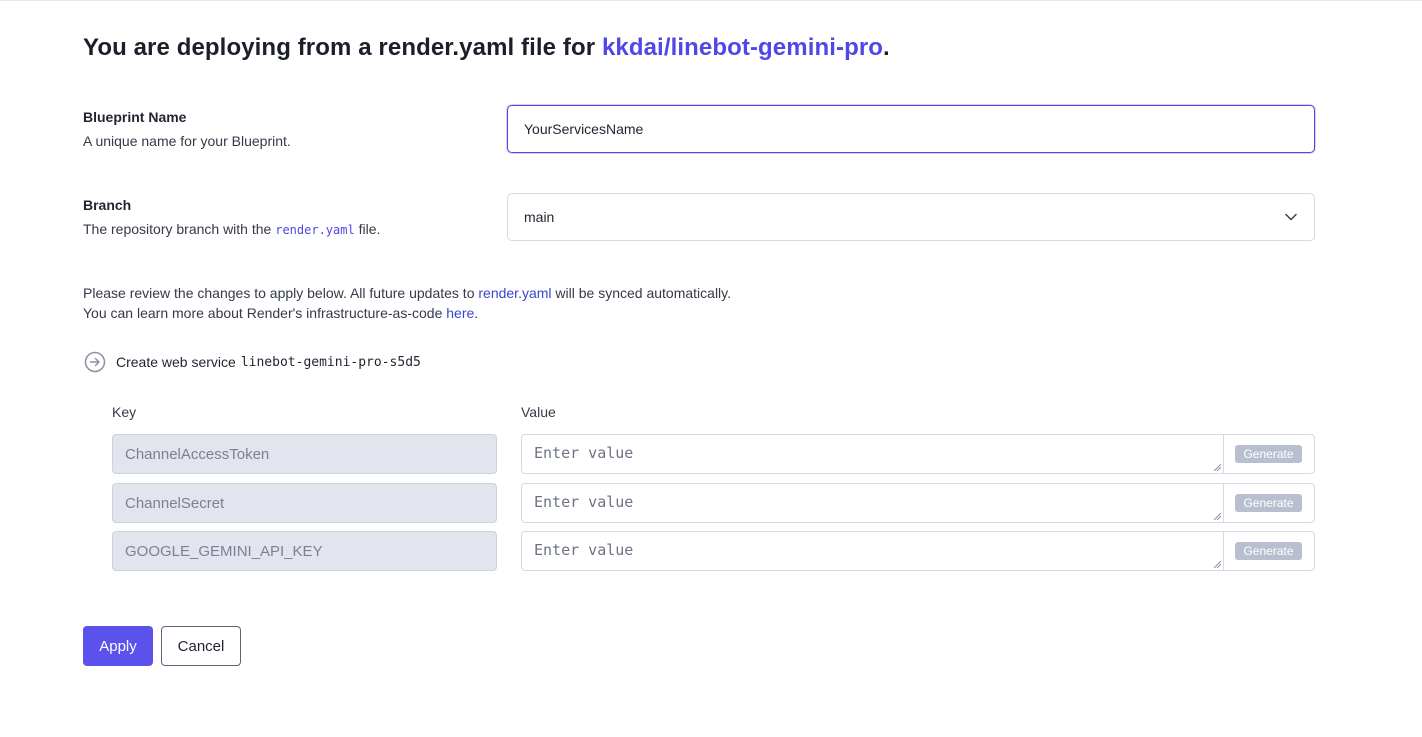 The image size is (1422, 737). I want to click on blueprint-name-description: A unique name for your Blueprint., so click(187, 141).